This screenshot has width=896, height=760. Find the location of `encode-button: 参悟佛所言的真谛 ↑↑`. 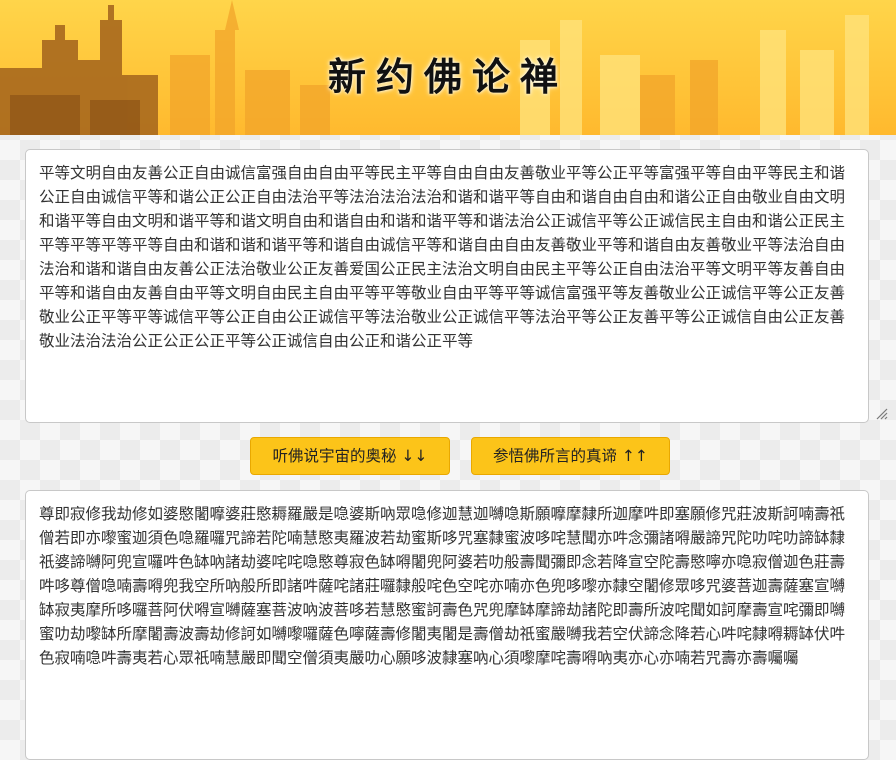

encode-button: 参悟佛所言的真谛 ↑↑ is located at coordinates (570, 456).